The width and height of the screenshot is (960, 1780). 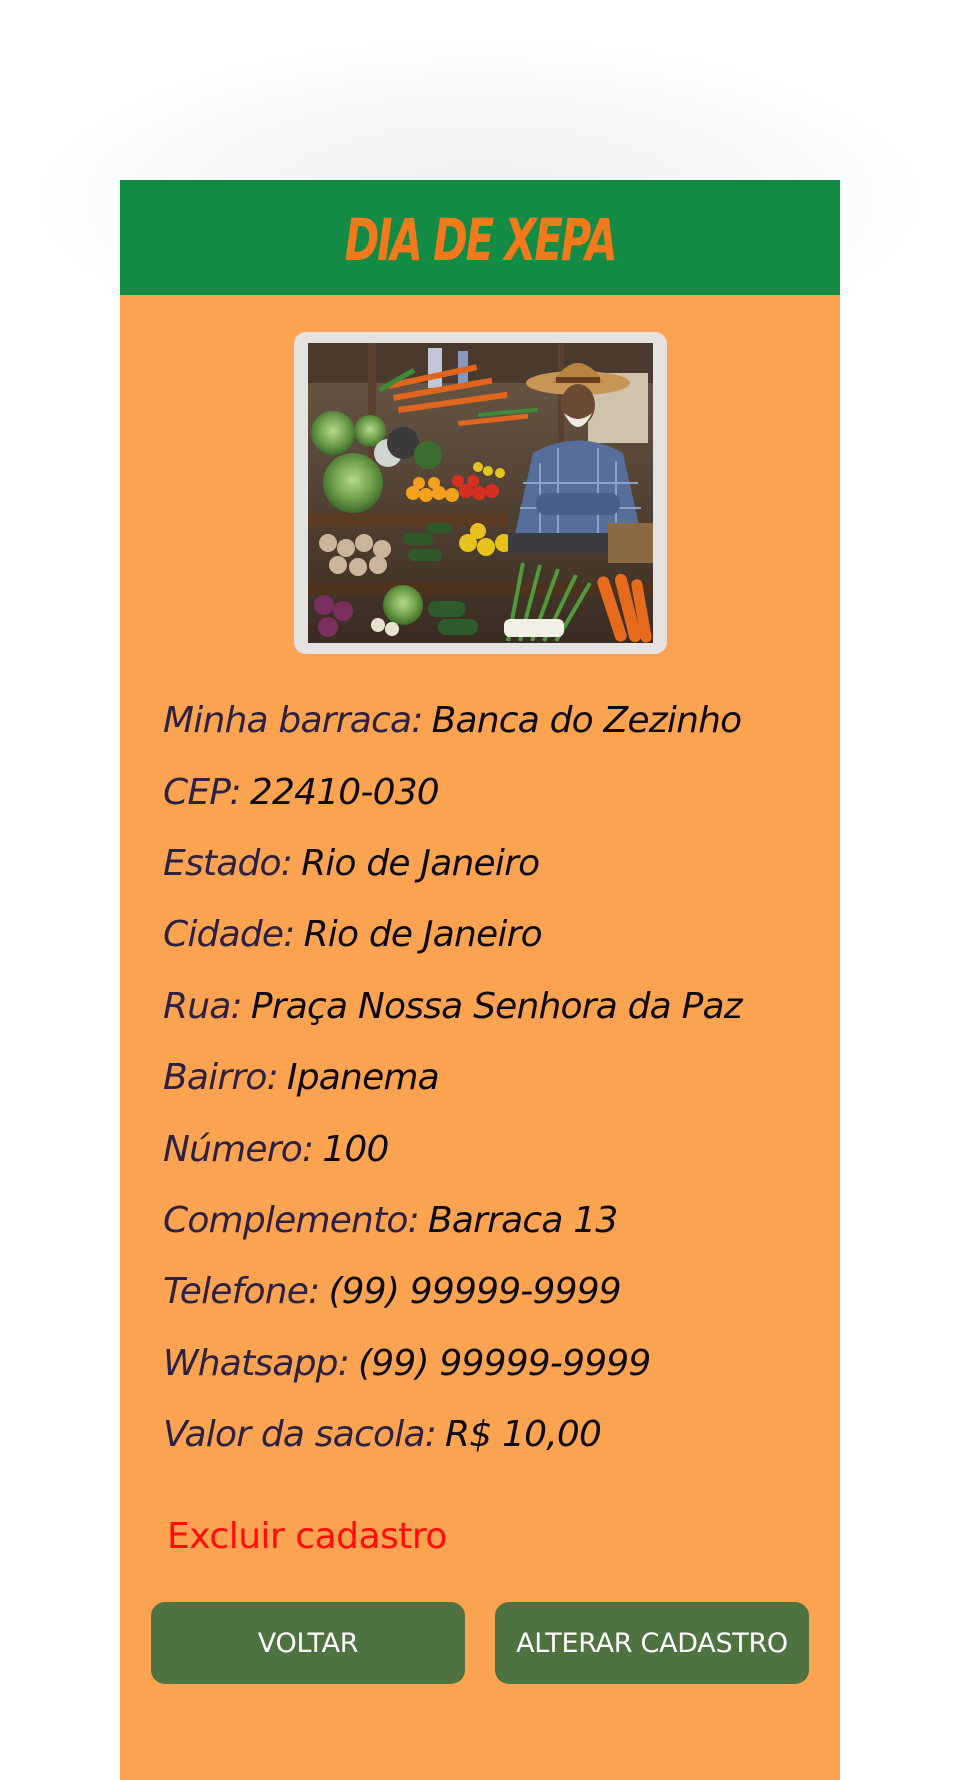 I want to click on app-header: DIA DE XEPA, so click(x=480, y=237).